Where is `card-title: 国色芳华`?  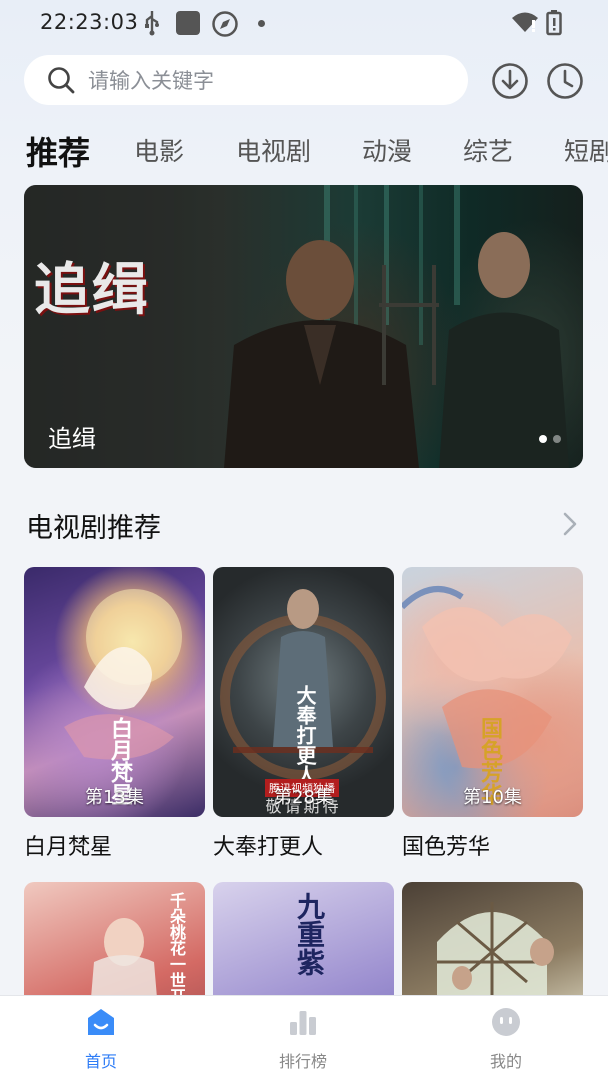
card-title: 国色芳华 is located at coordinates (446, 847).